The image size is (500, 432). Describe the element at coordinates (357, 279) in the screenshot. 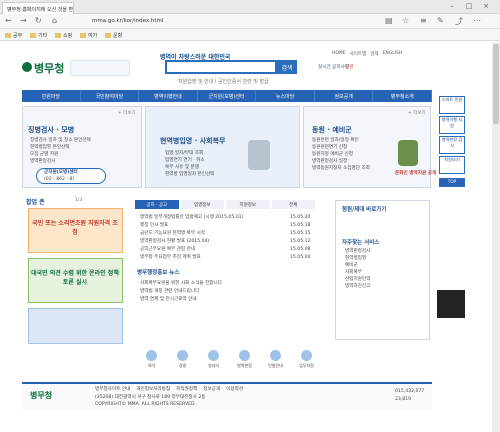

I see `service-link: 산업지원인력` at that location.